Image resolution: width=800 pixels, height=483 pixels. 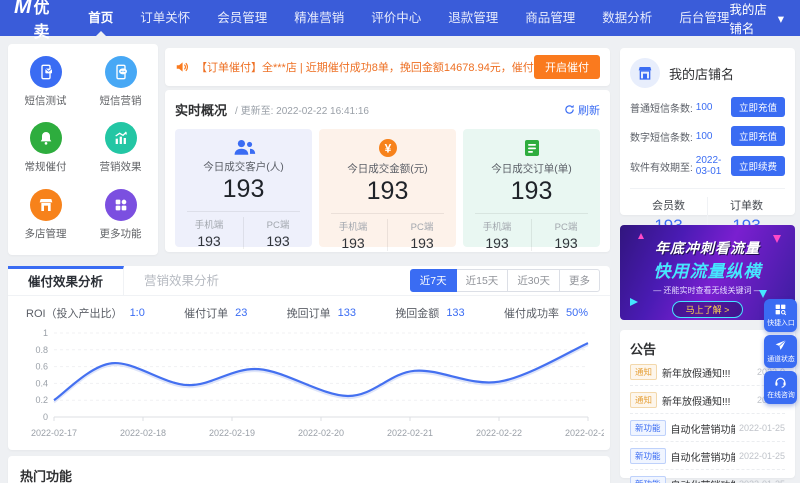 What do you see at coordinates (45, 221) in the screenshot?
I see `tool-multi-store: 多店管理` at bounding box center [45, 221].